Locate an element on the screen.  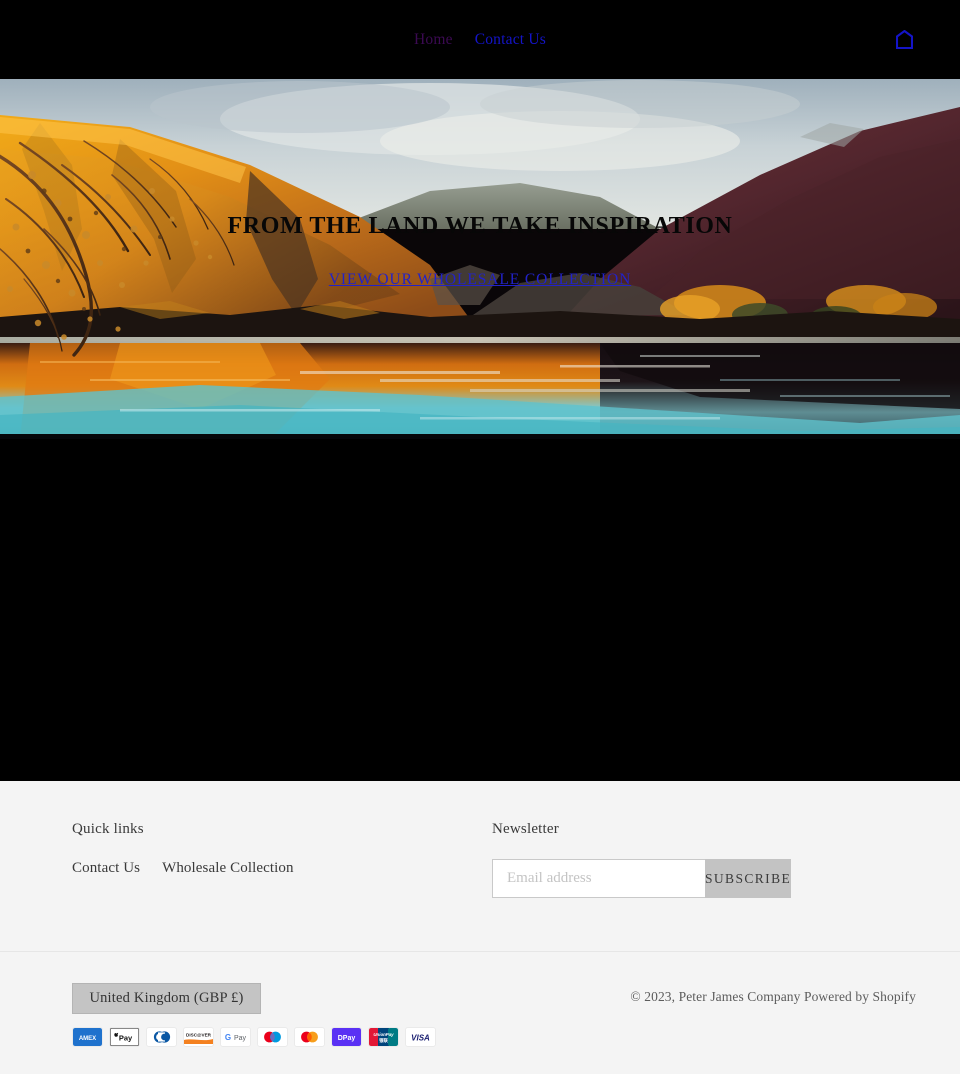
svg-text: DPay is located at coordinates (347, 1038).